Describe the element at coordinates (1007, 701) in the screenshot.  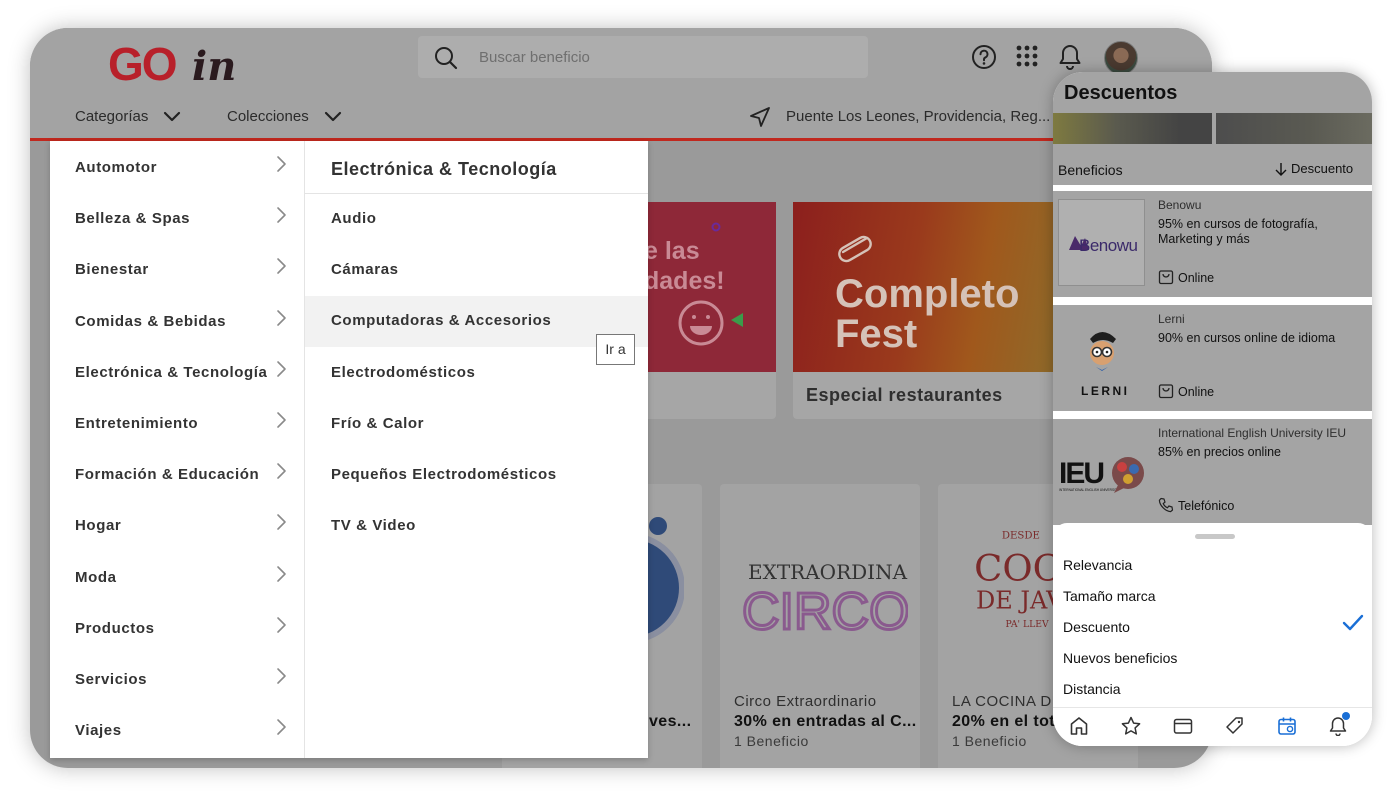
I see `deal-brand-name: LA COCINA DE` at that location.